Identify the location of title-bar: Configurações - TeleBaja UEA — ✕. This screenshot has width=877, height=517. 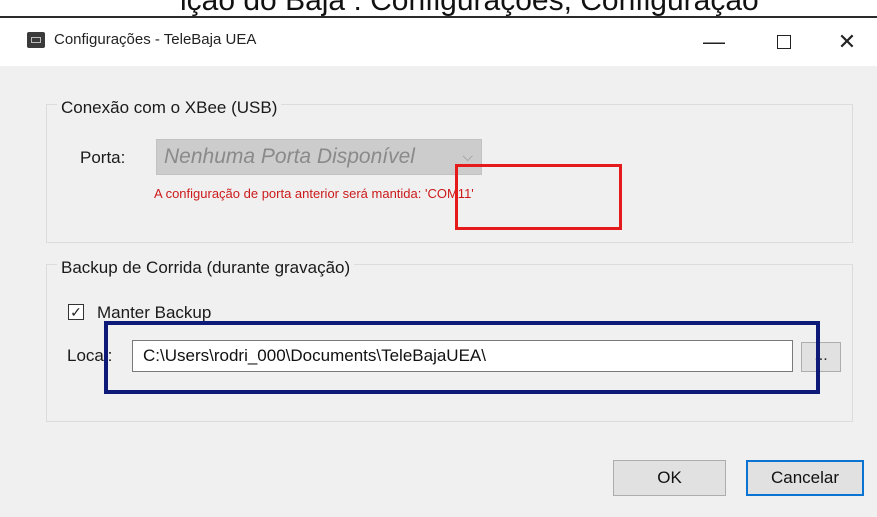
(438, 42).